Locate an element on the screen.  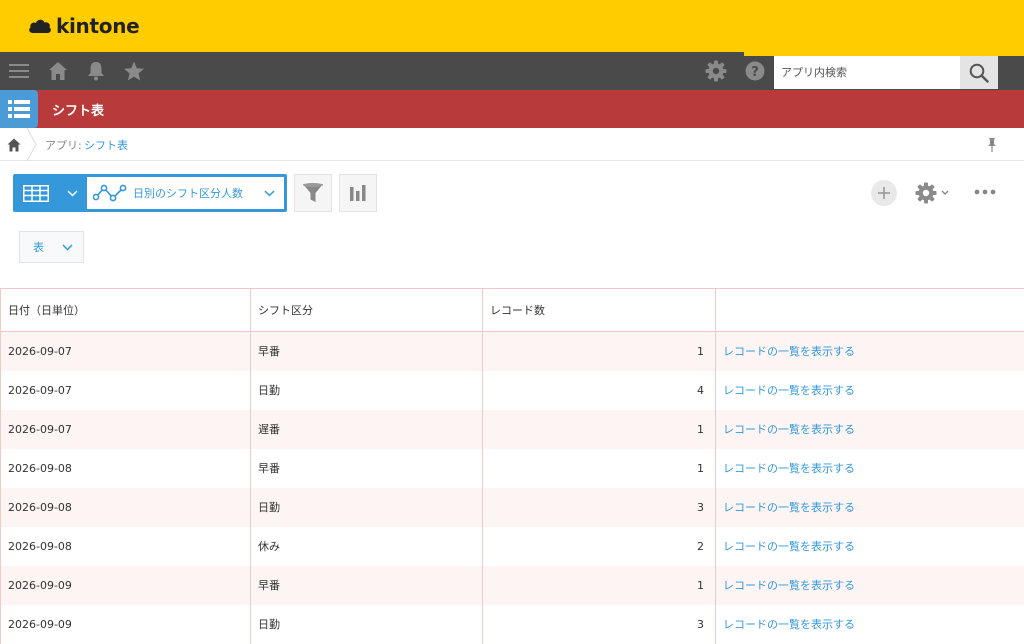
table-row: 2026-09-08 休み 2 レコードの一覧を表示する is located at coordinates (512, 546).